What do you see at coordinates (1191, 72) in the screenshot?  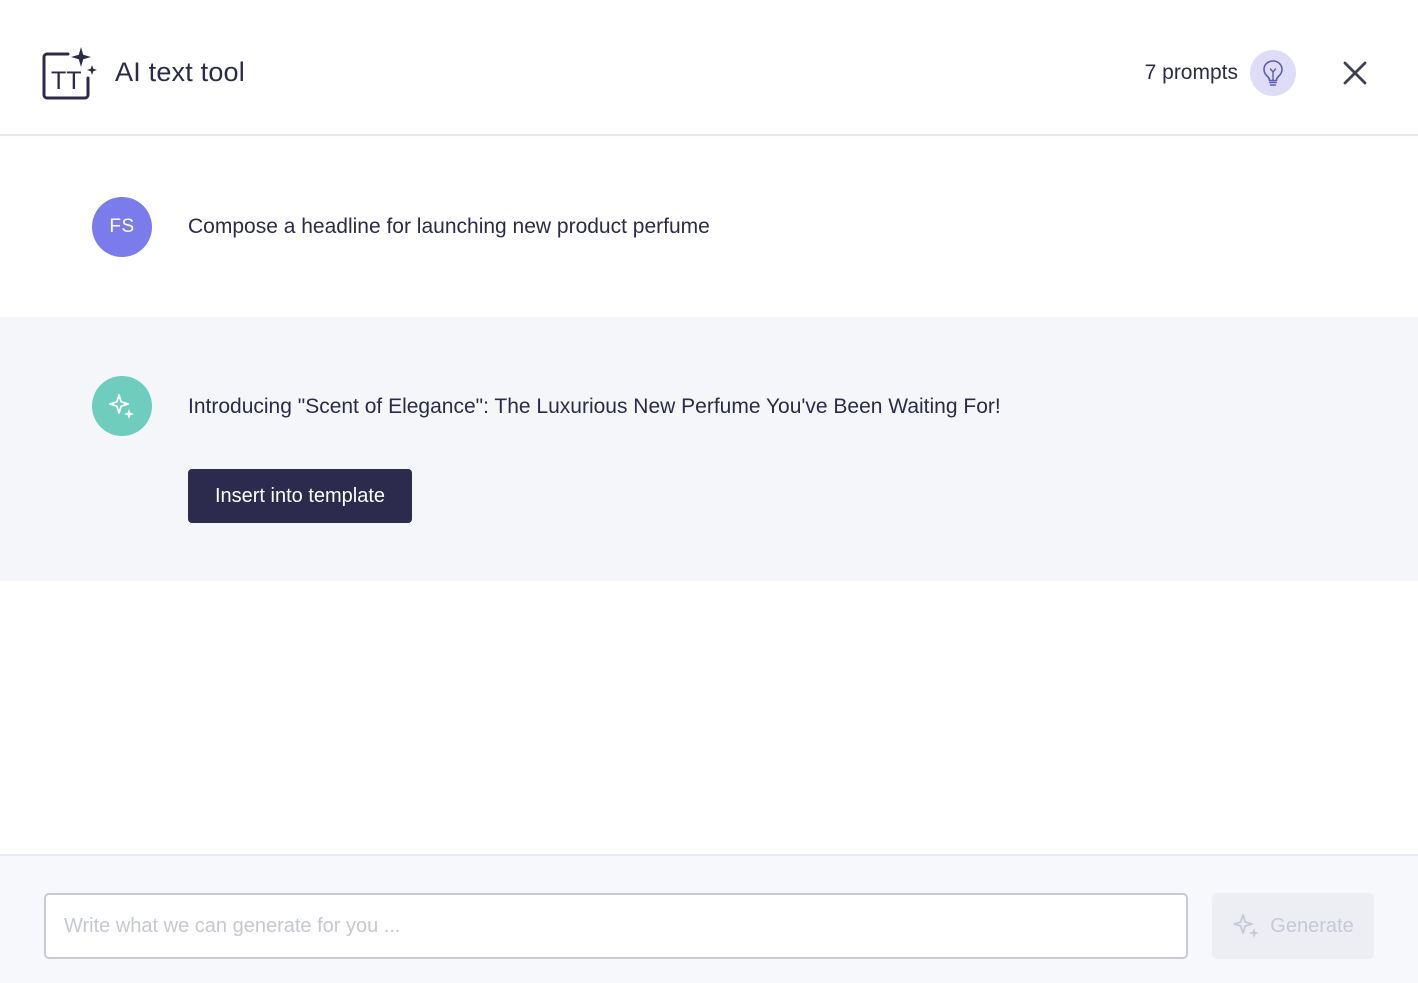 I see `prompts-count: 7 prompts` at bounding box center [1191, 72].